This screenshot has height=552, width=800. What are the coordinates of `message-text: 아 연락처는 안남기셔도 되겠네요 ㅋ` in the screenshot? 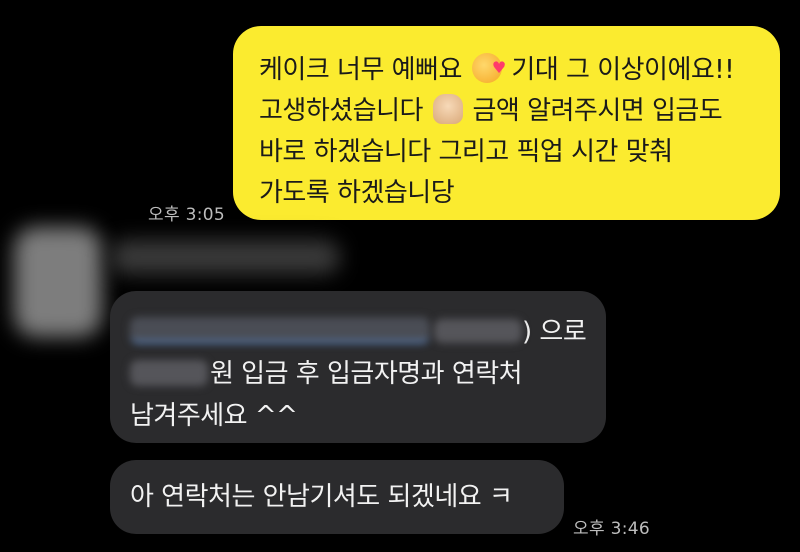 It's located at (321, 497).